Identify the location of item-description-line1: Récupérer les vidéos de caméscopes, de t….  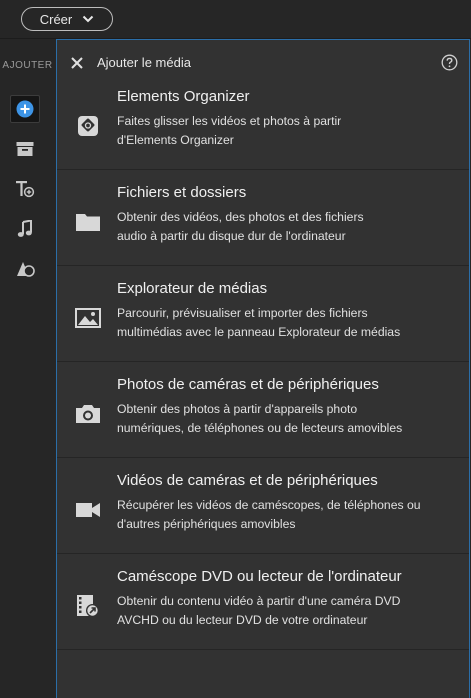
(269, 505).